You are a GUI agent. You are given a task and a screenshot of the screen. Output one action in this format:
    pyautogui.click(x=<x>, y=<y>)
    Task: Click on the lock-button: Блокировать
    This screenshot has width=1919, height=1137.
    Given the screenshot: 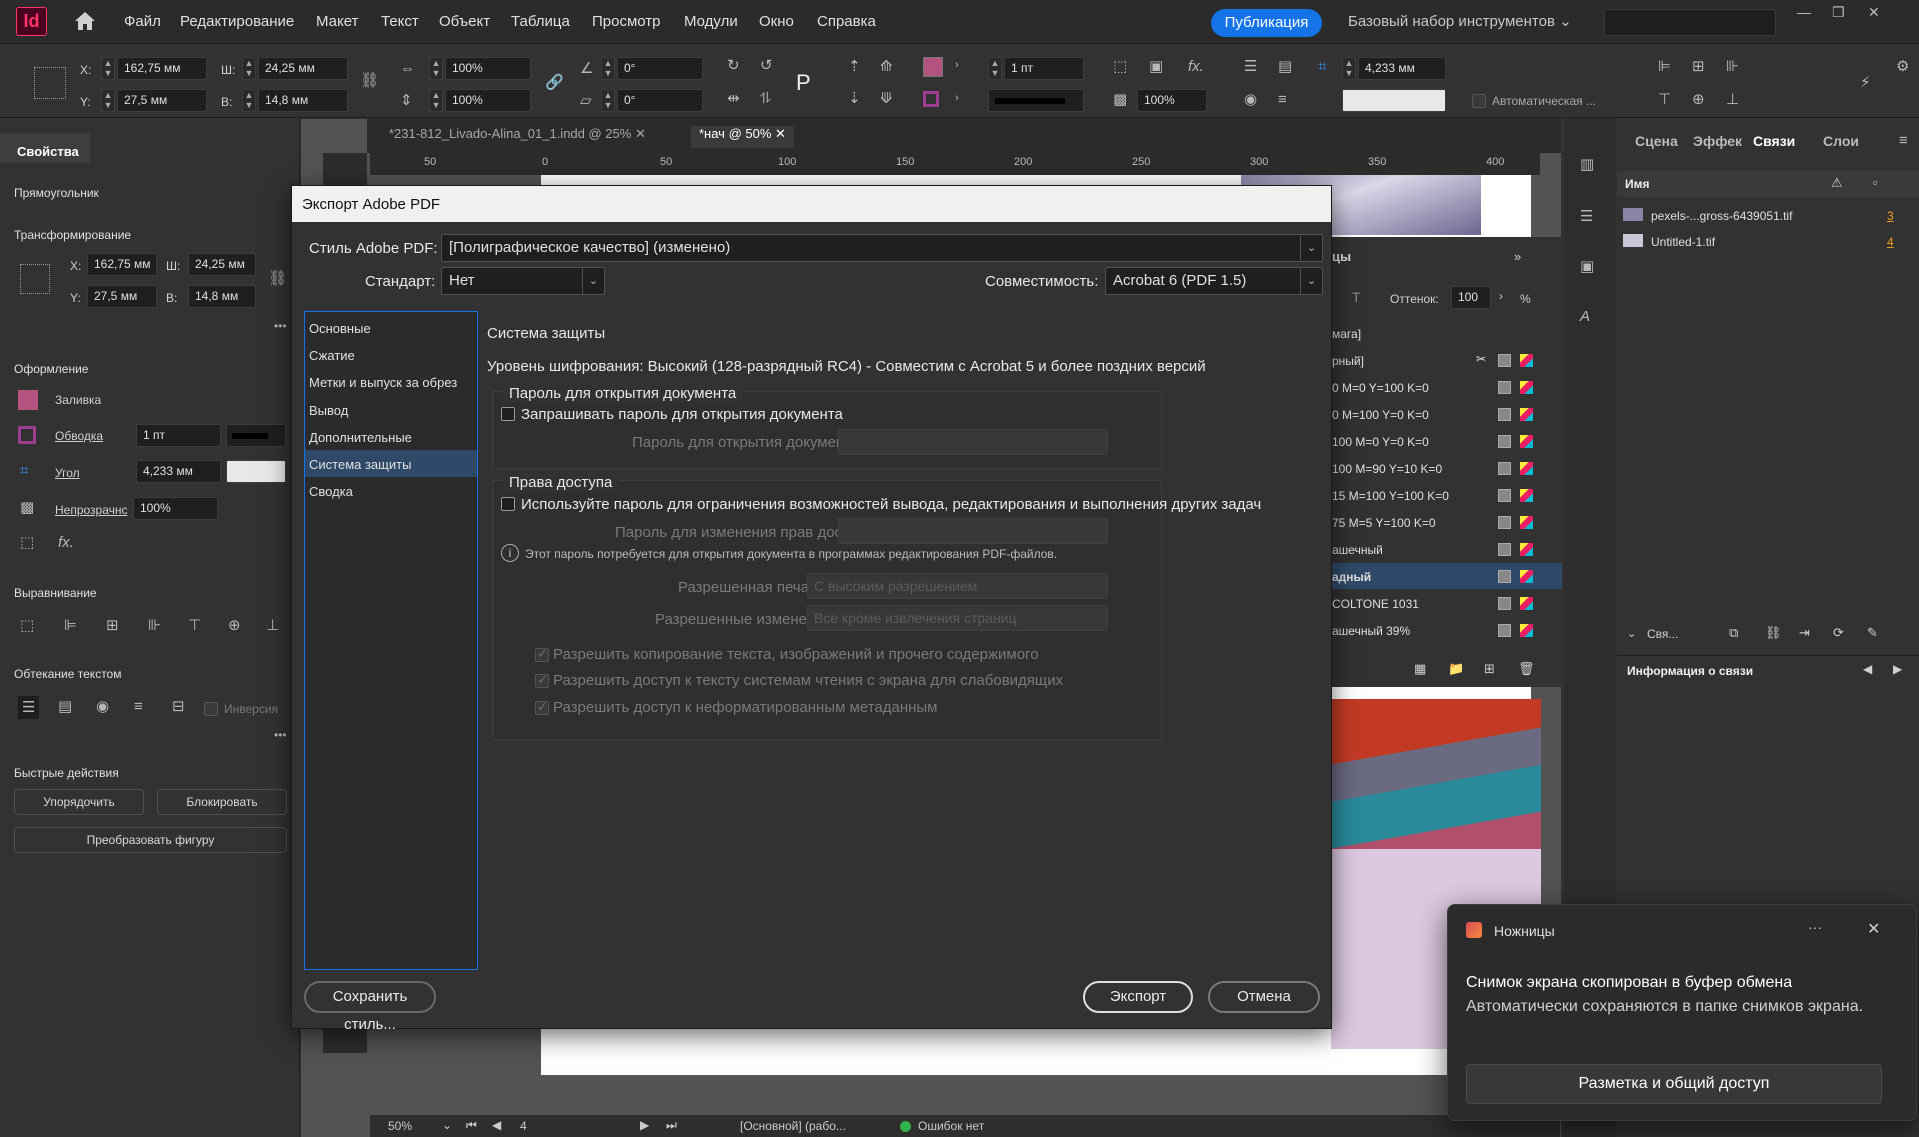 What is the action you would take?
    pyautogui.click(x=222, y=802)
    